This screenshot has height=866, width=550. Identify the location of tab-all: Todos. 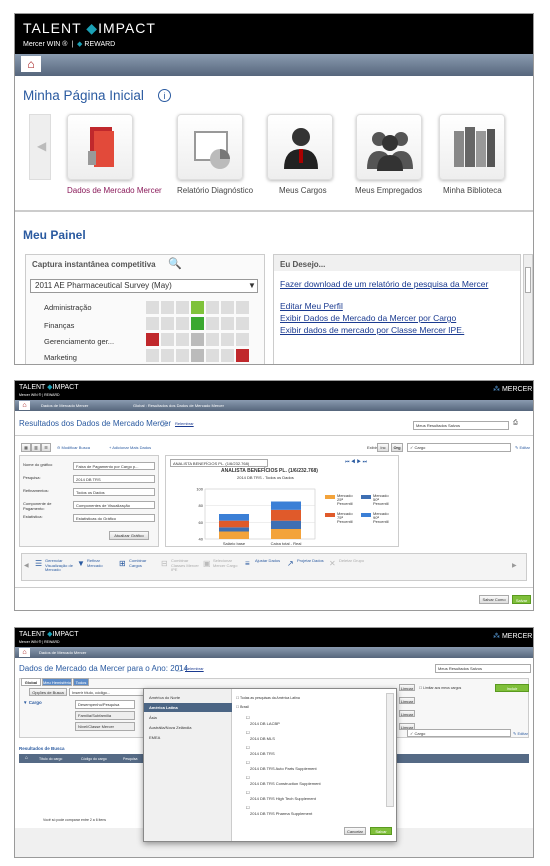
(81, 682).